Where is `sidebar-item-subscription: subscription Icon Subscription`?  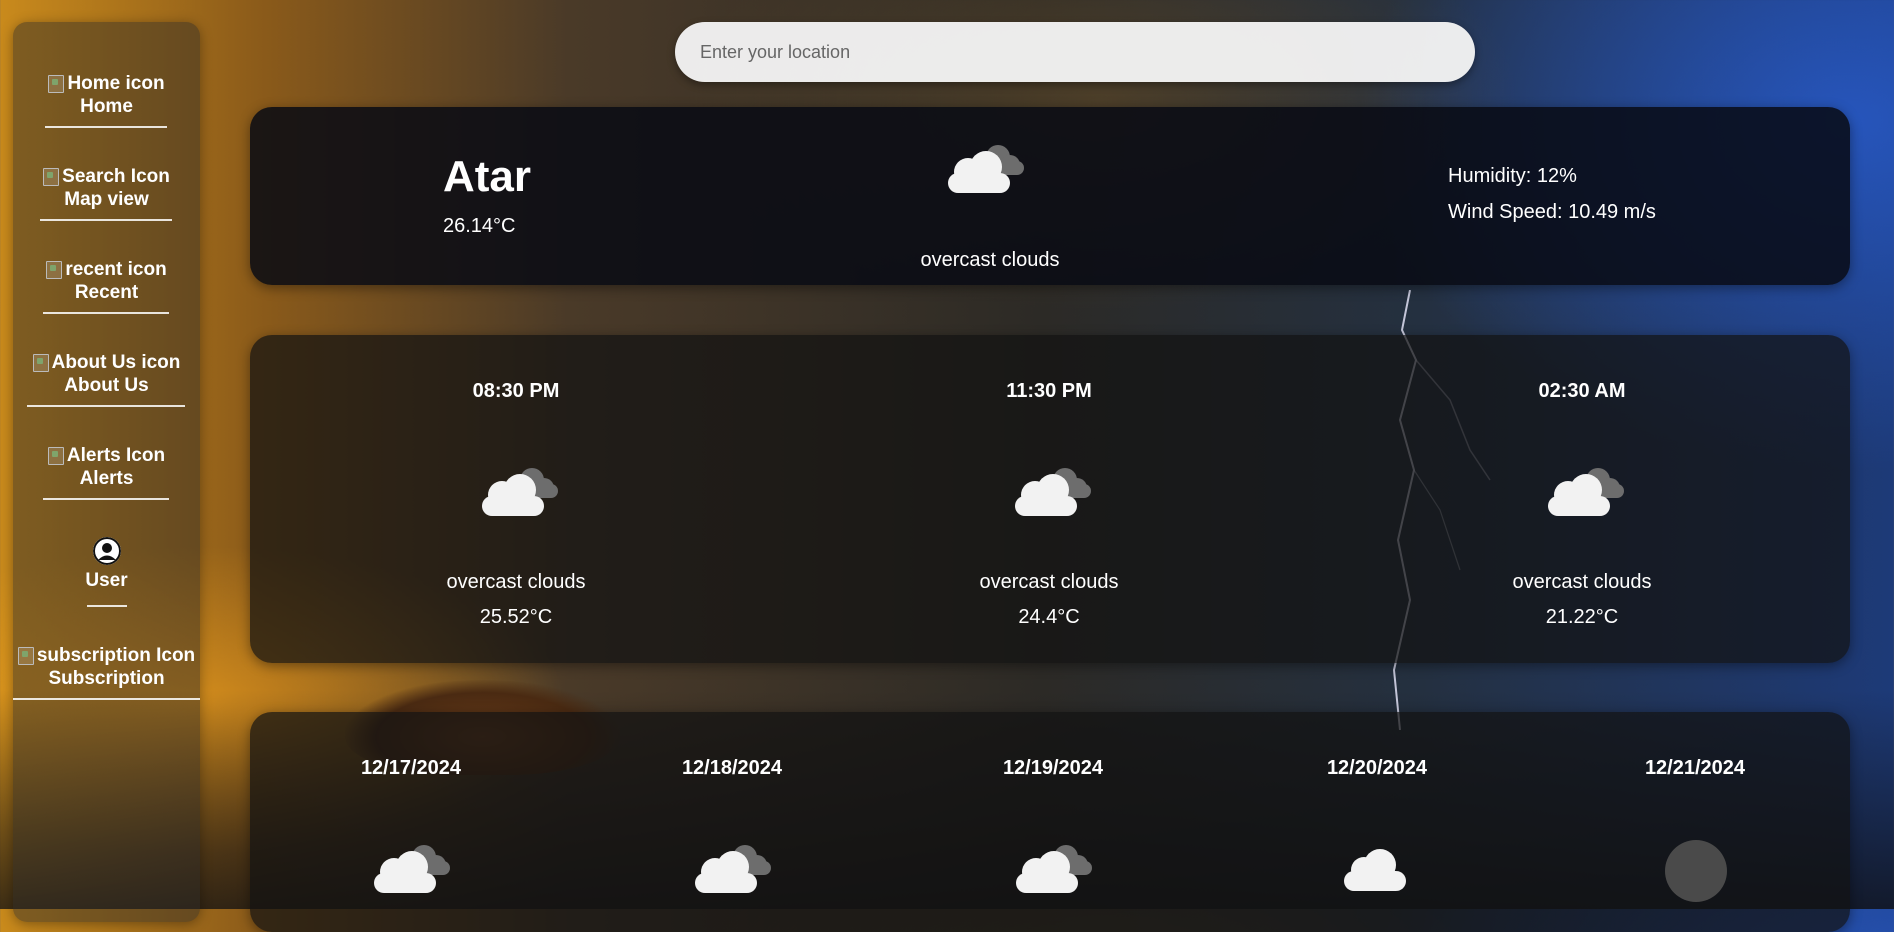 sidebar-item-subscription: subscription Icon Subscription is located at coordinates (106, 667).